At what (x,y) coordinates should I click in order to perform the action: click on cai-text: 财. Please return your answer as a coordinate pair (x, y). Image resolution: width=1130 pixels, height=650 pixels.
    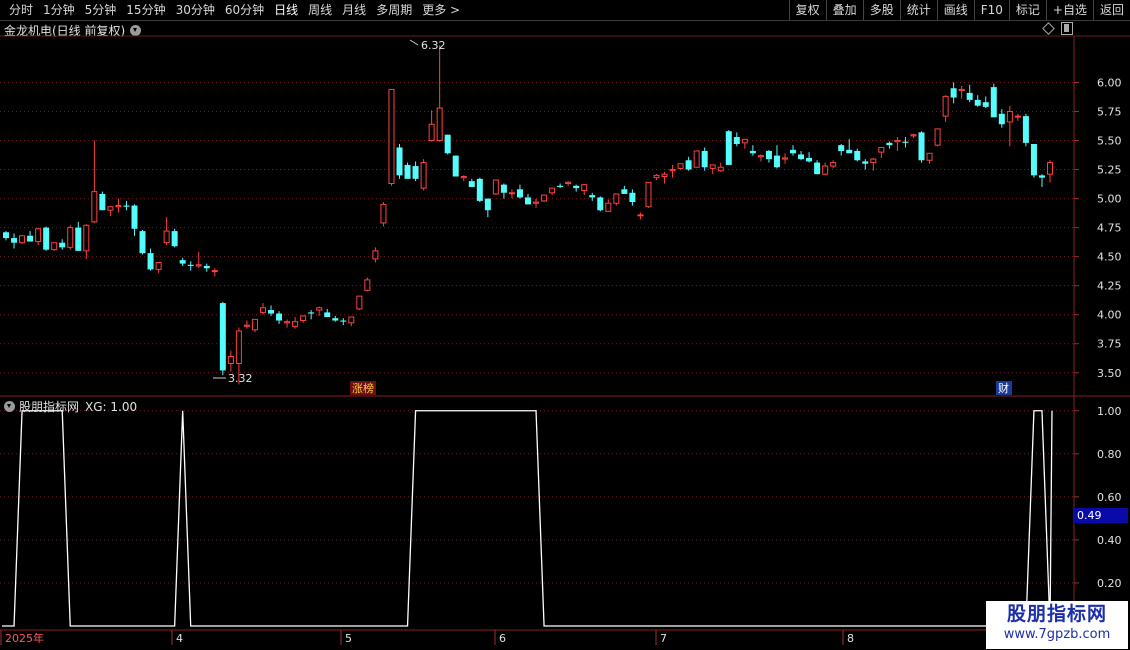
    Looking at the image, I should click on (1003, 388).